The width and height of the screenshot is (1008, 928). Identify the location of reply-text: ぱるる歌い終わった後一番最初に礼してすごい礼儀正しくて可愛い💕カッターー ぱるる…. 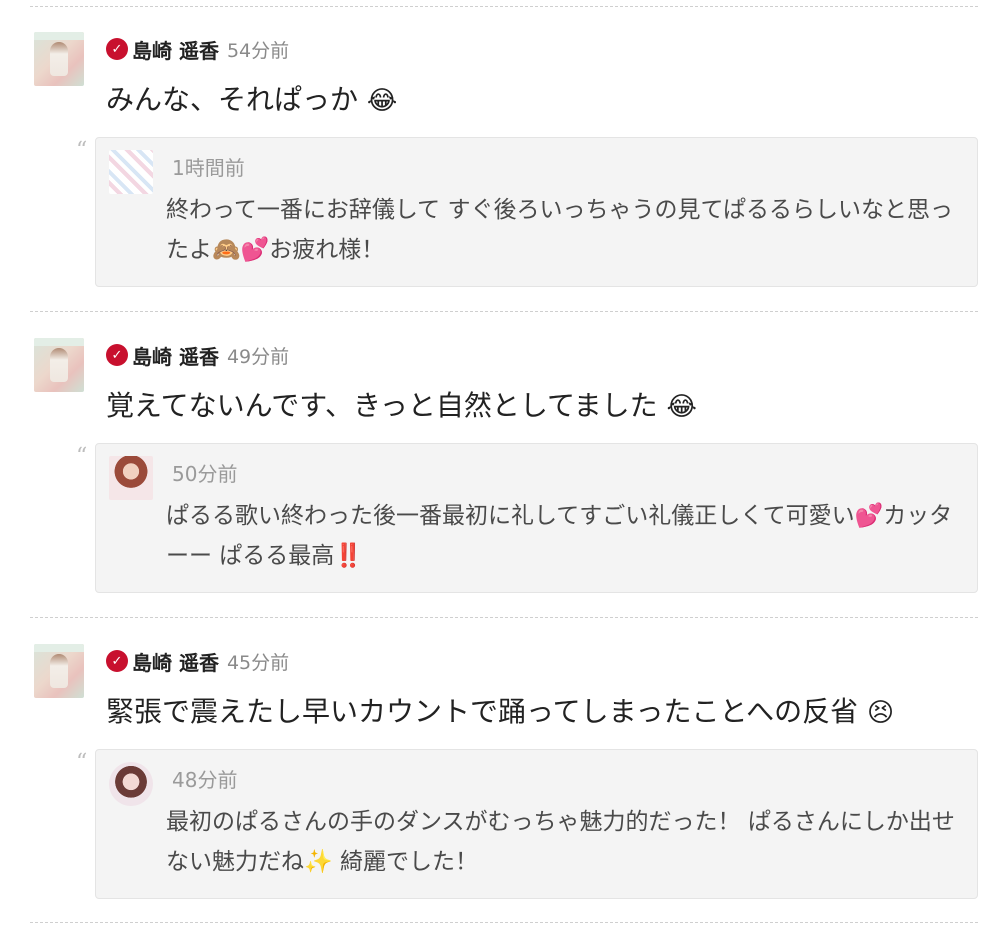
(559, 536).